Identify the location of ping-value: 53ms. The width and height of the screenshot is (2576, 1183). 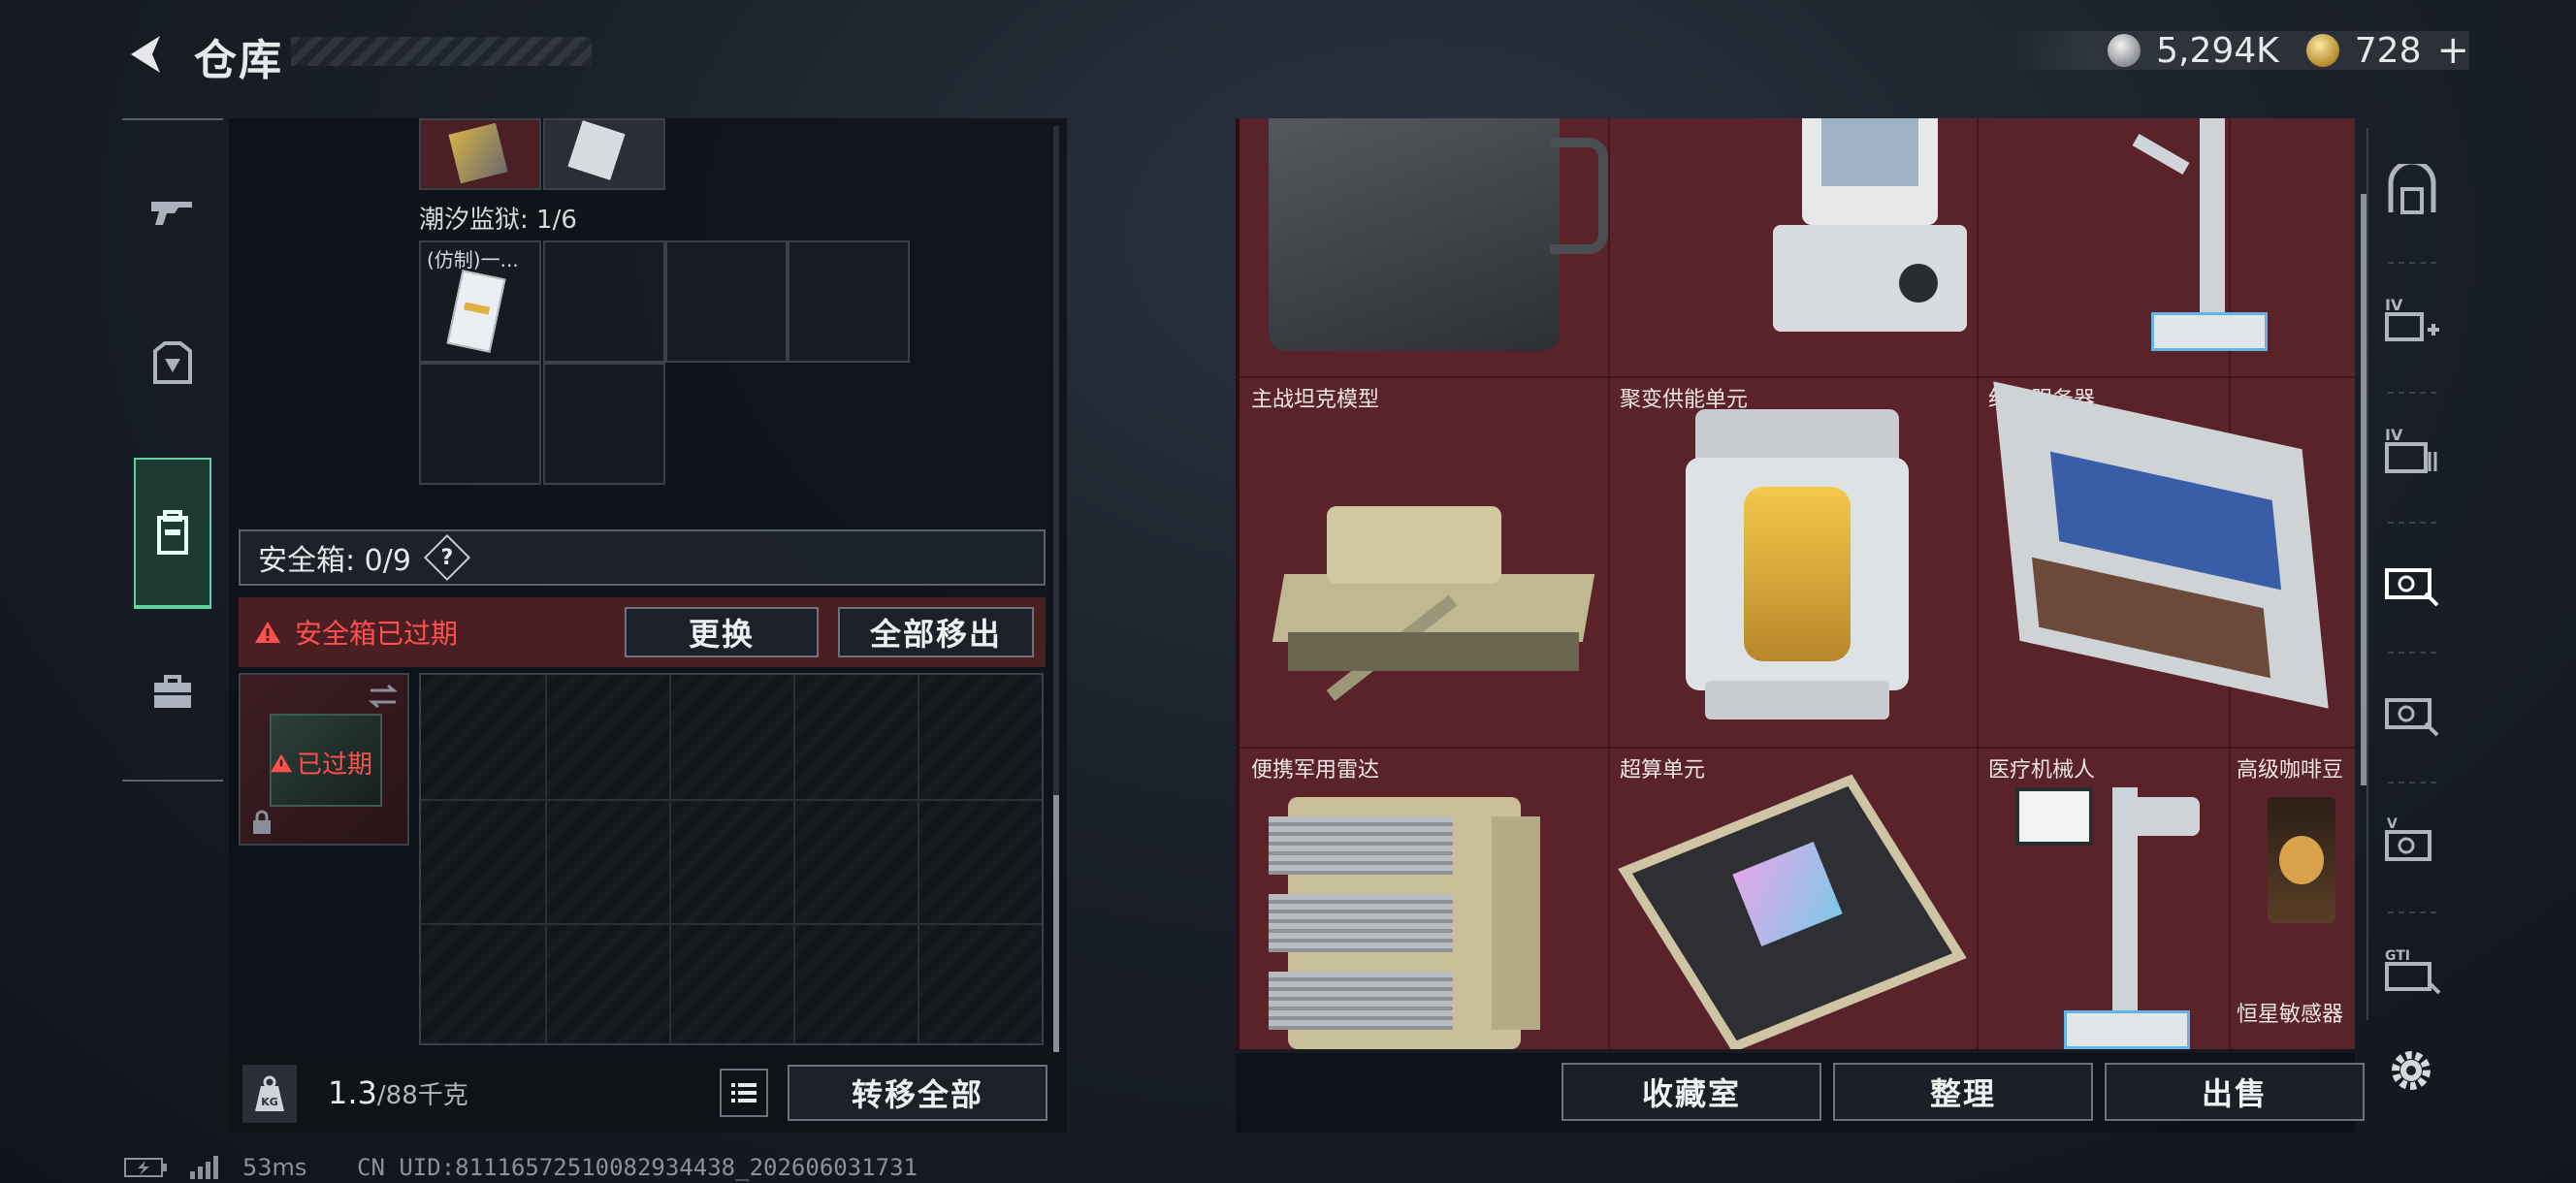
(274, 1167).